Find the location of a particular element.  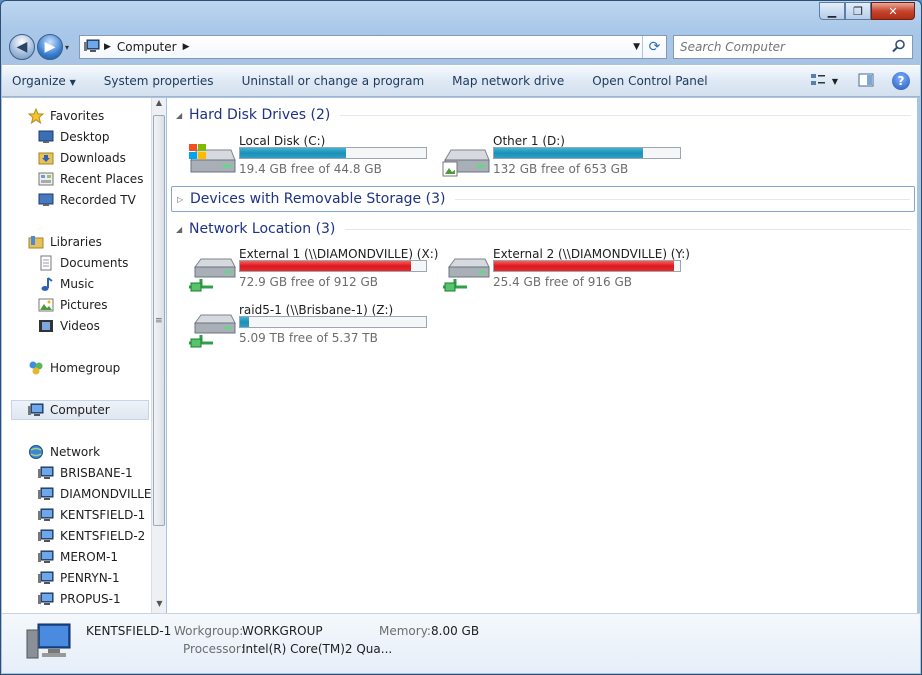

sidebar-item-favorites: Favorites is located at coordinates (90, 116).